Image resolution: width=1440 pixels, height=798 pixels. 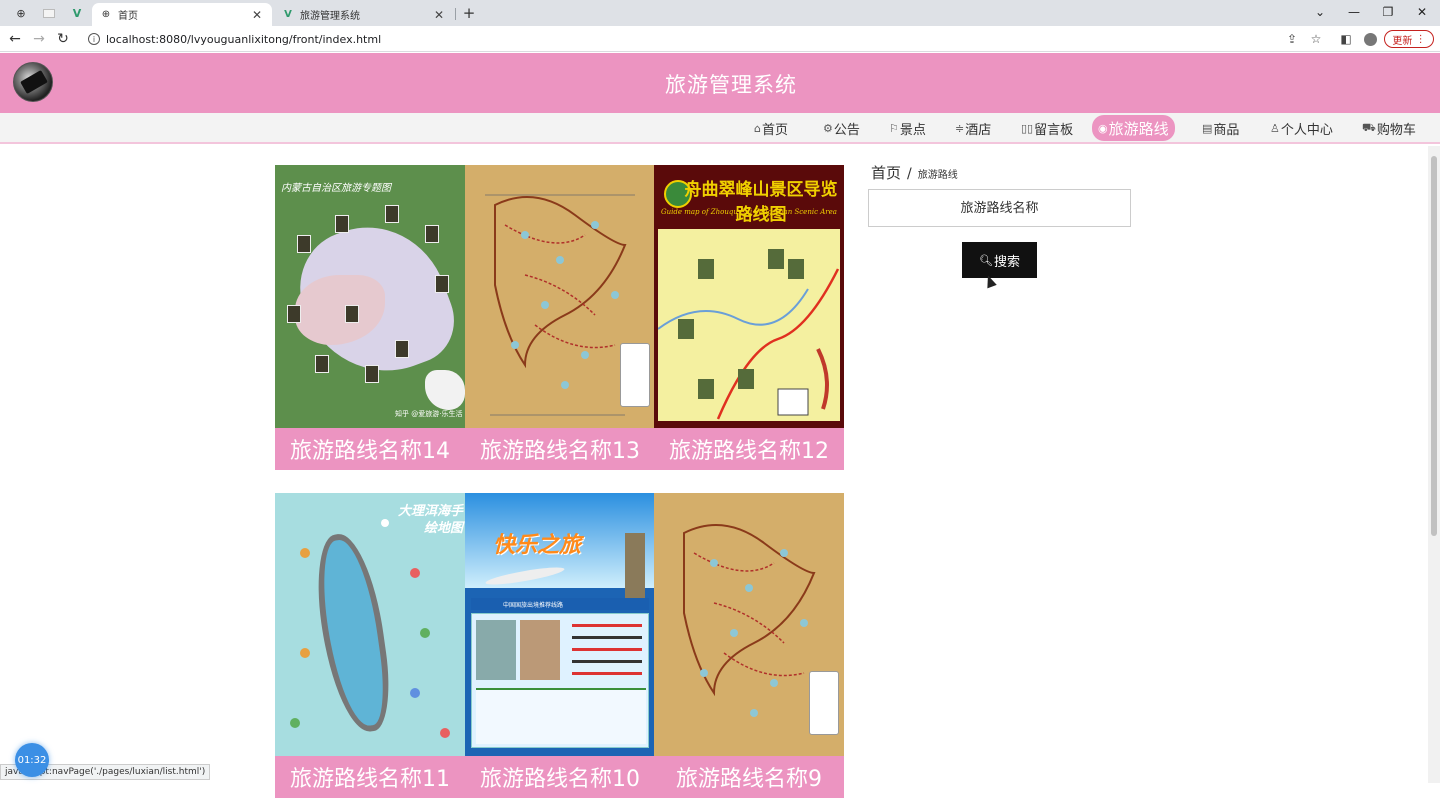 I want to click on nav-item-home: ⌂ 首页, so click(x=771, y=128).